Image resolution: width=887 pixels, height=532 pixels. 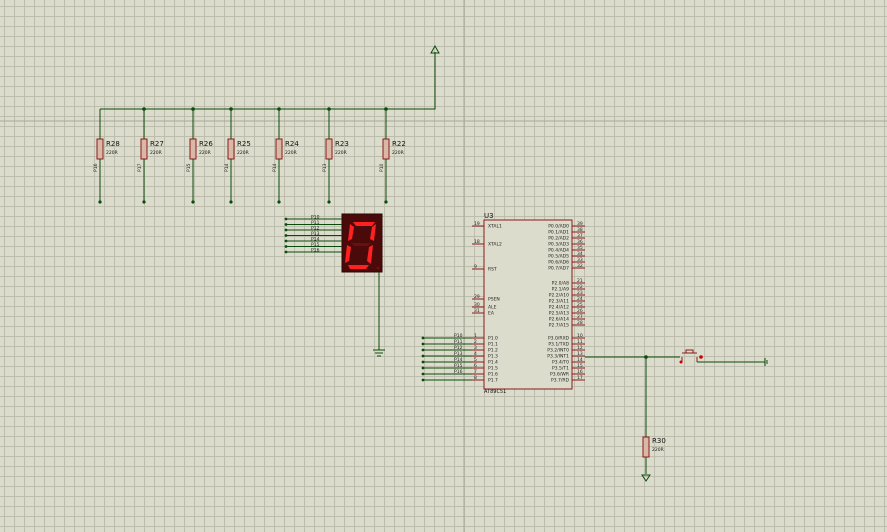 What do you see at coordinates (493, 357) in the screenshot?
I see `pin-name: P1.3` at bounding box center [493, 357].